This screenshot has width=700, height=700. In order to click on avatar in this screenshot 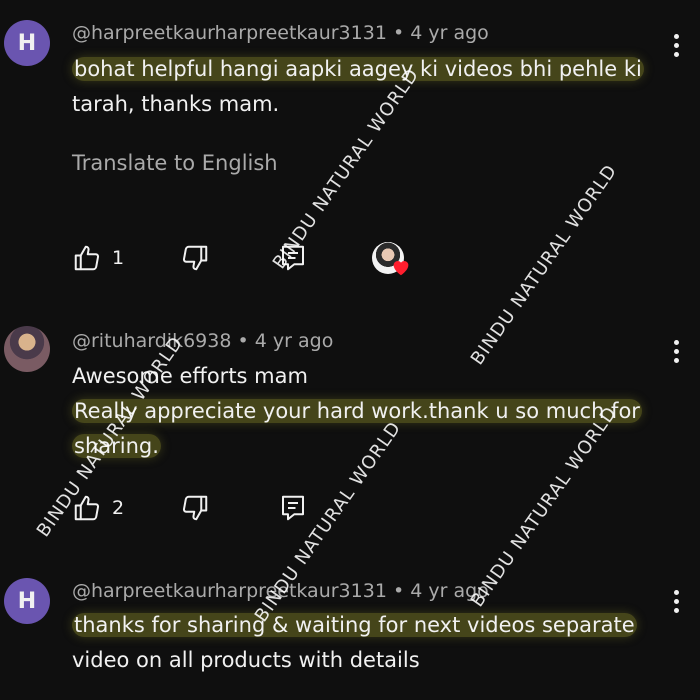, I will do `click(27, 349)`.